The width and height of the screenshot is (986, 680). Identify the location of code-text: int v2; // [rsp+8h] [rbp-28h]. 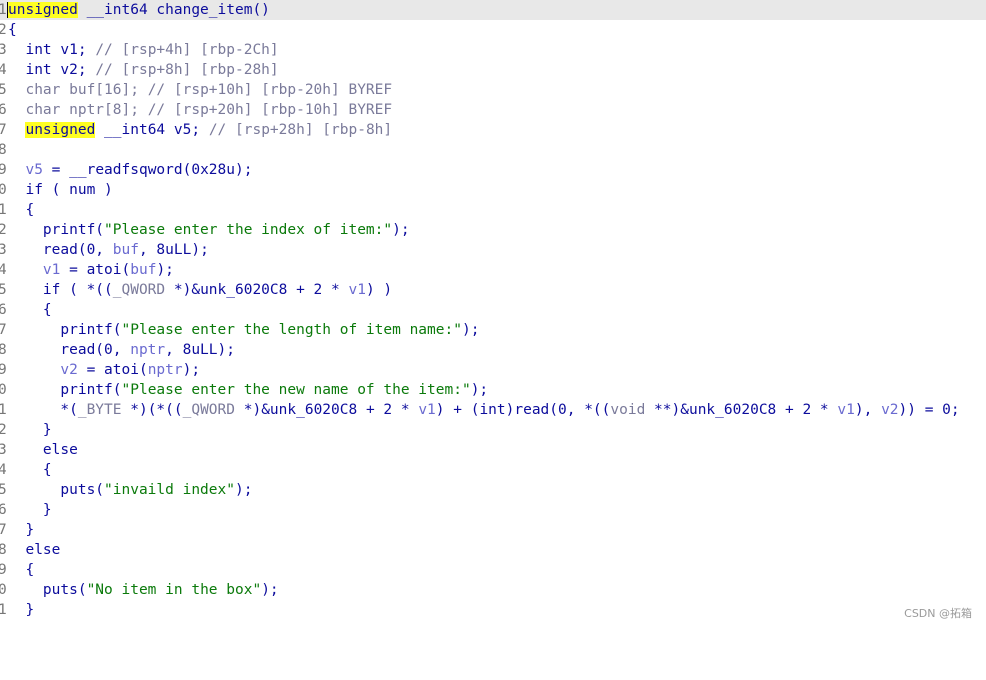
(143, 70).